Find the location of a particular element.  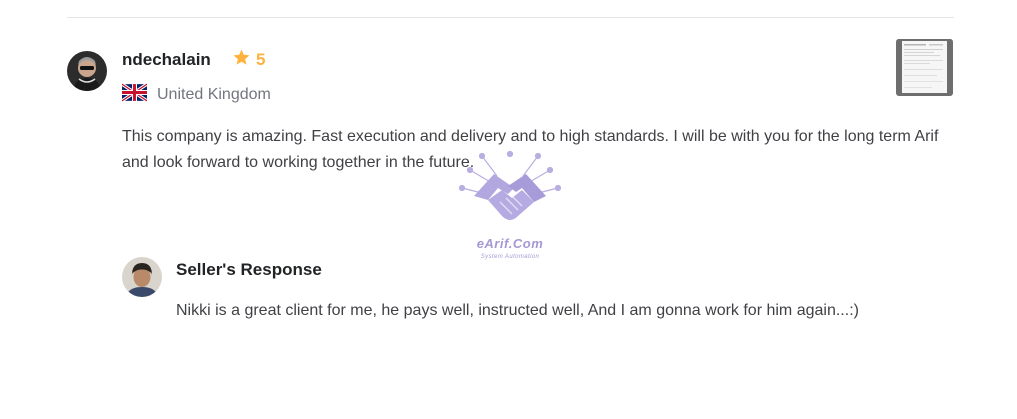

rating: 5 is located at coordinates (248, 60).